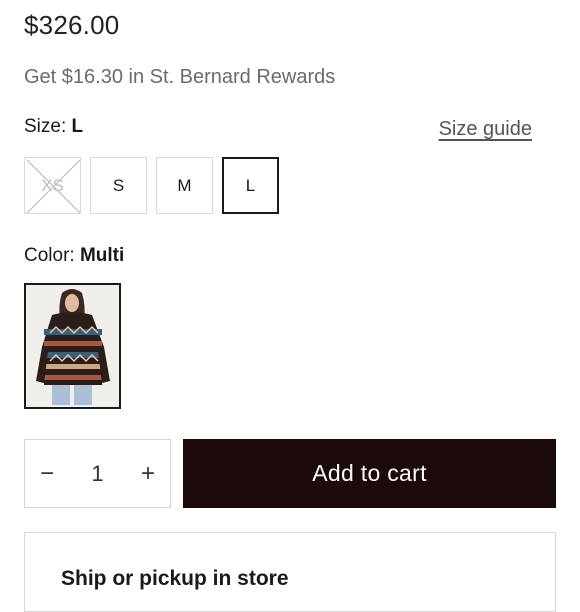 The height and width of the screenshot is (612, 580). Describe the element at coordinates (77, 126) in the screenshot. I see `size-selected-value: L` at that location.